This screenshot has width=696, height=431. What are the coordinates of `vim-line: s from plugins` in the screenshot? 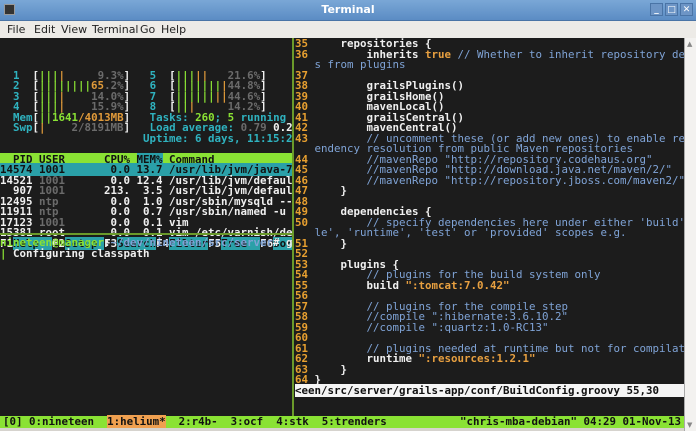 It's located at (489, 65).